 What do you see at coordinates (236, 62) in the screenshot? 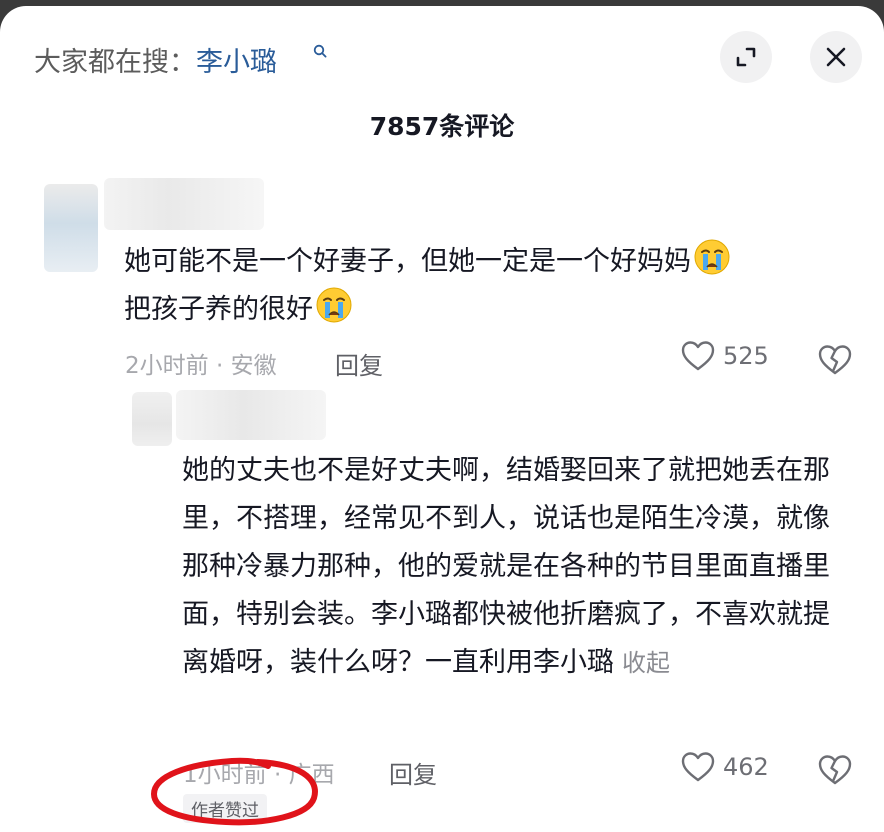
I see `search-hint-term: 李小璐` at bounding box center [236, 62].